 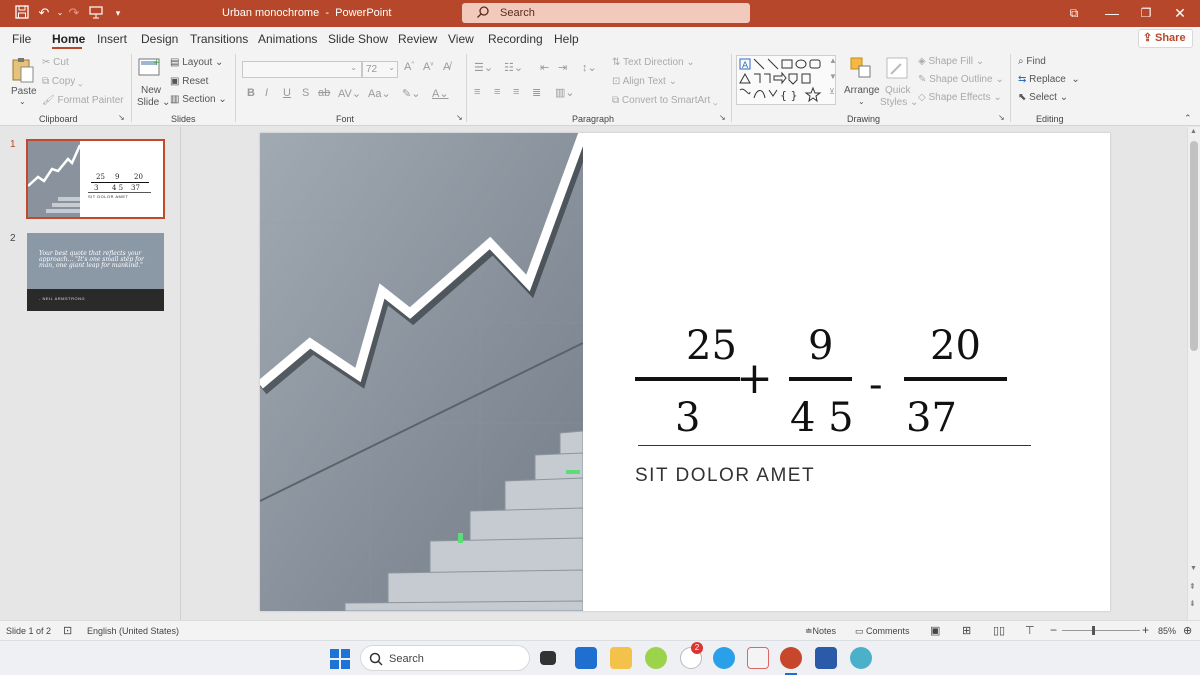 What do you see at coordinates (725, 476) in the screenshot?
I see `slide-subtitle: SIT DOLOR AMET` at bounding box center [725, 476].